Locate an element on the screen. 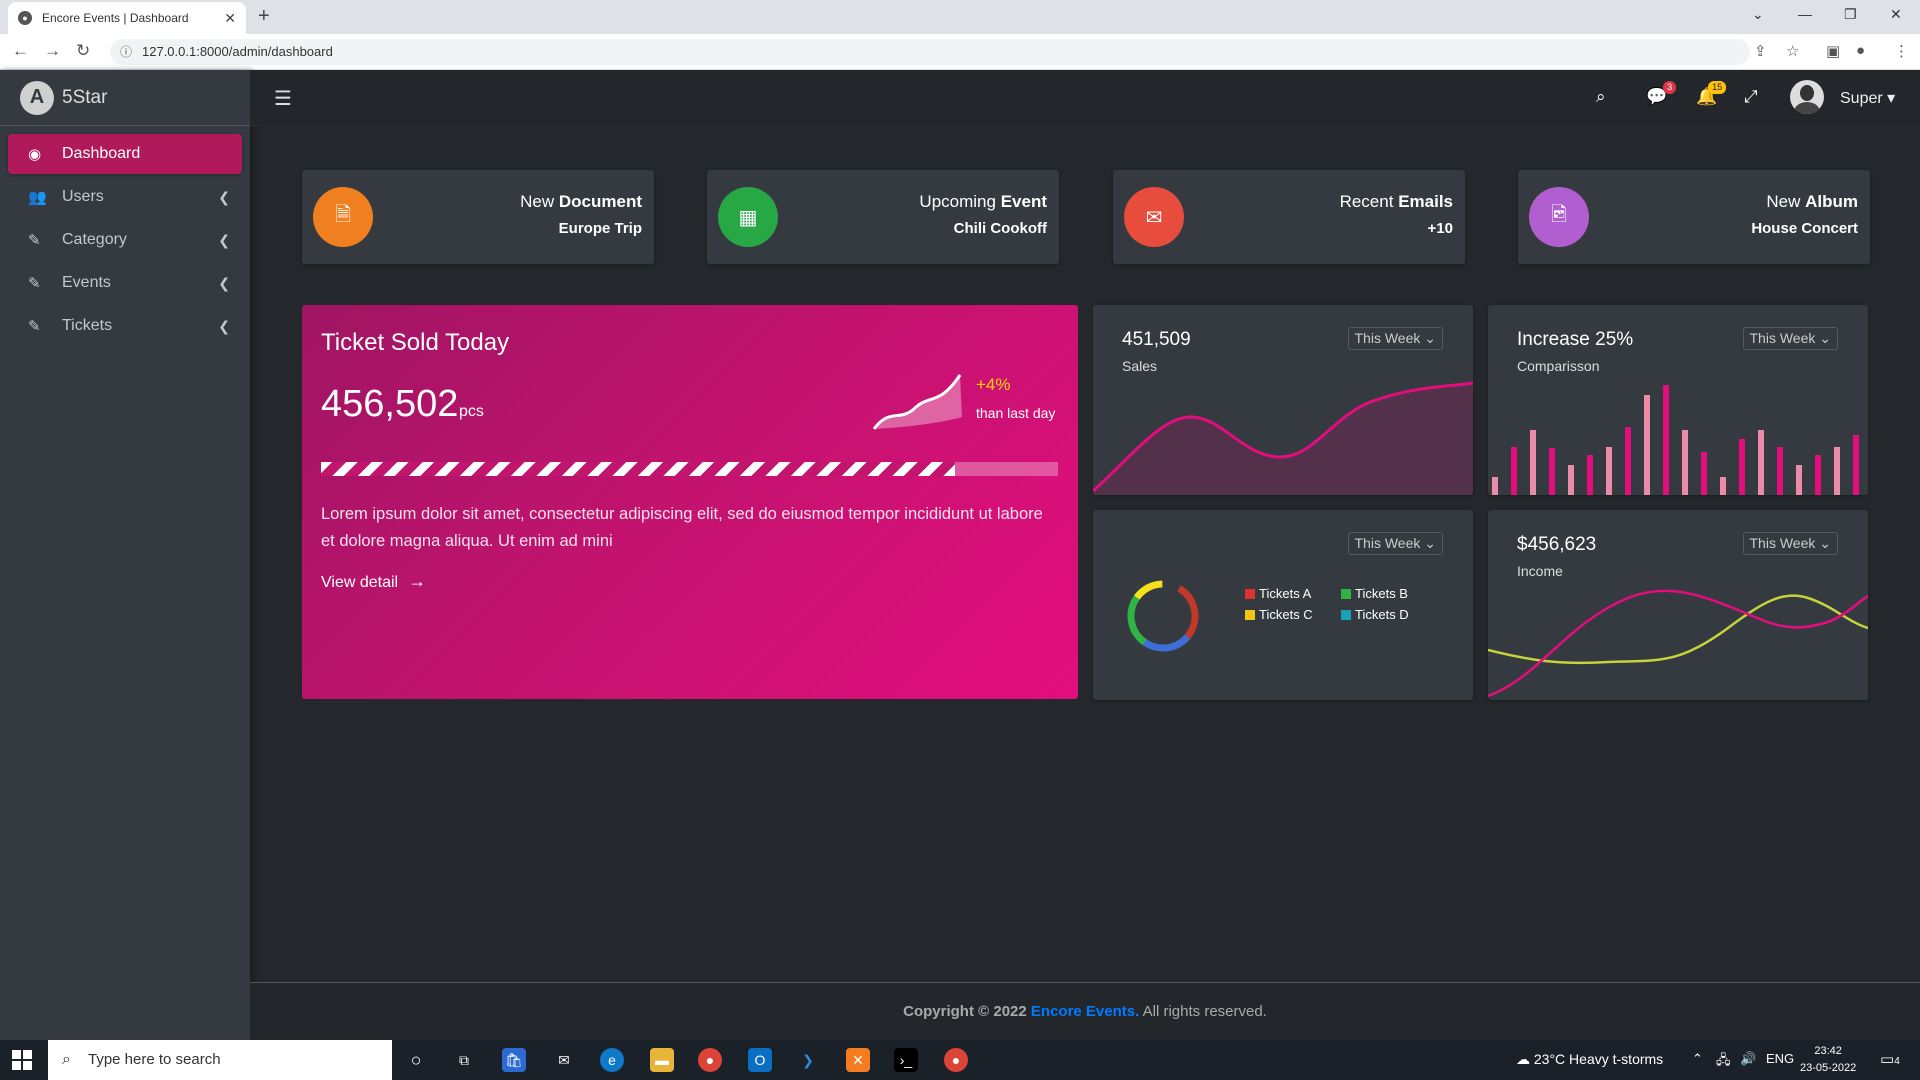 This screenshot has width=1920, height=1080. tab-search-icon: ⌄ is located at coordinates (1758, 14).